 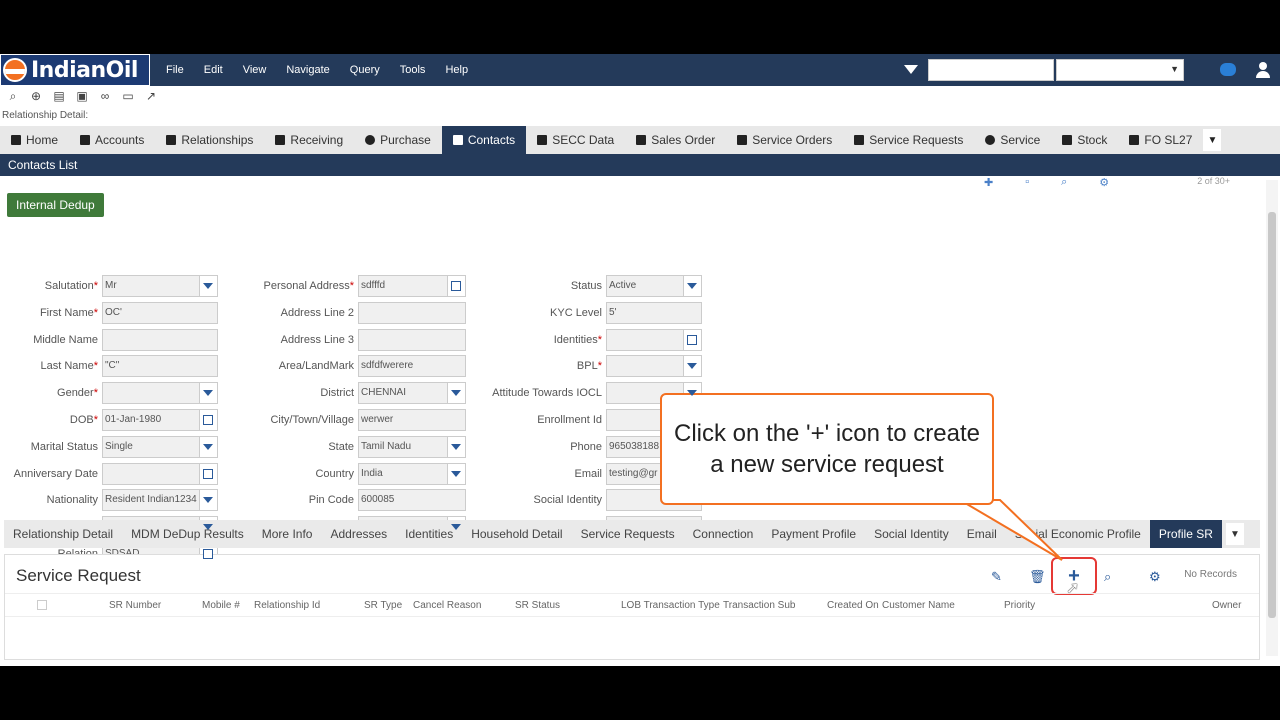 I want to click on tab-relationships: Relationships, so click(x=209, y=140).